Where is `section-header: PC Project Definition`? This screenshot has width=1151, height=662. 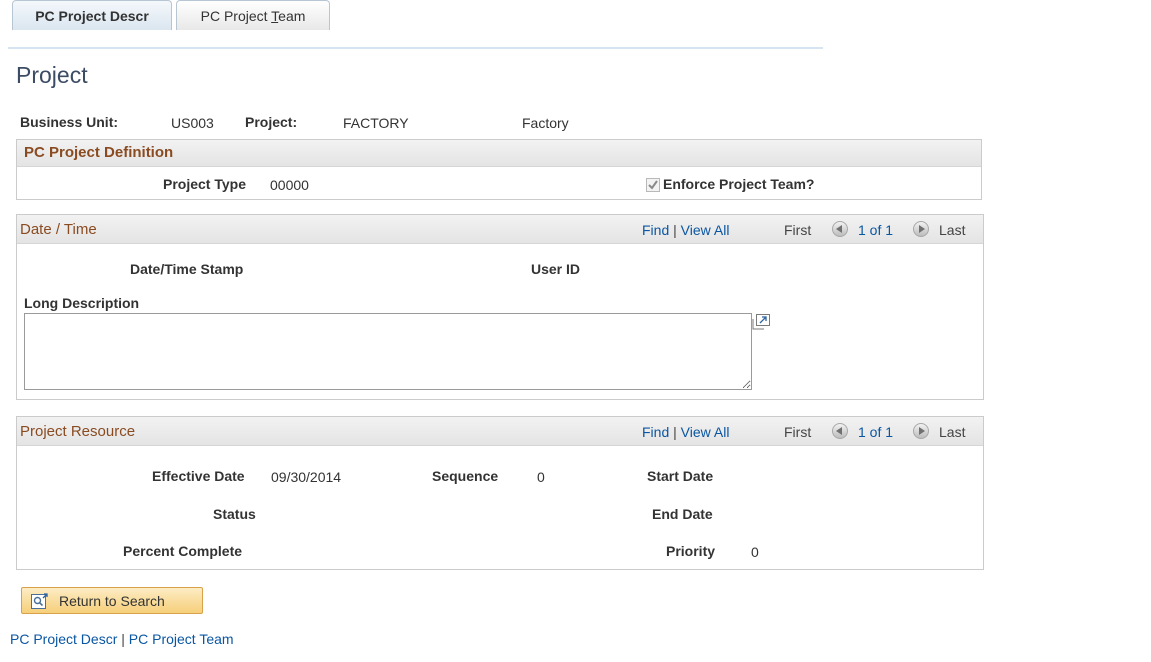 section-header: PC Project Definition is located at coordinates (499, 153).